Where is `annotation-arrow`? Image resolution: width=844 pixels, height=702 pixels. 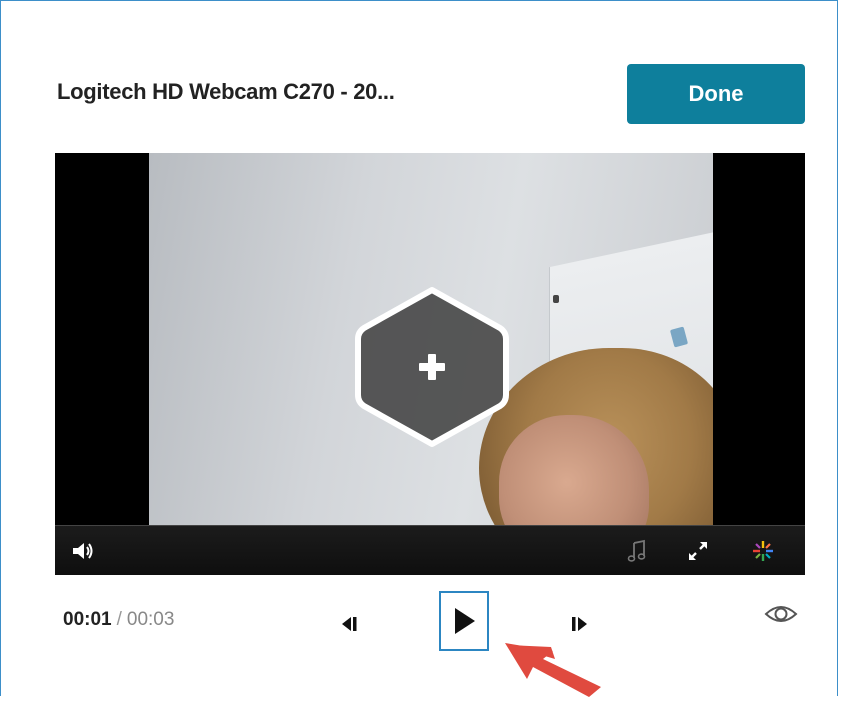
annotation-arrow is located at coordinates (552, 667).